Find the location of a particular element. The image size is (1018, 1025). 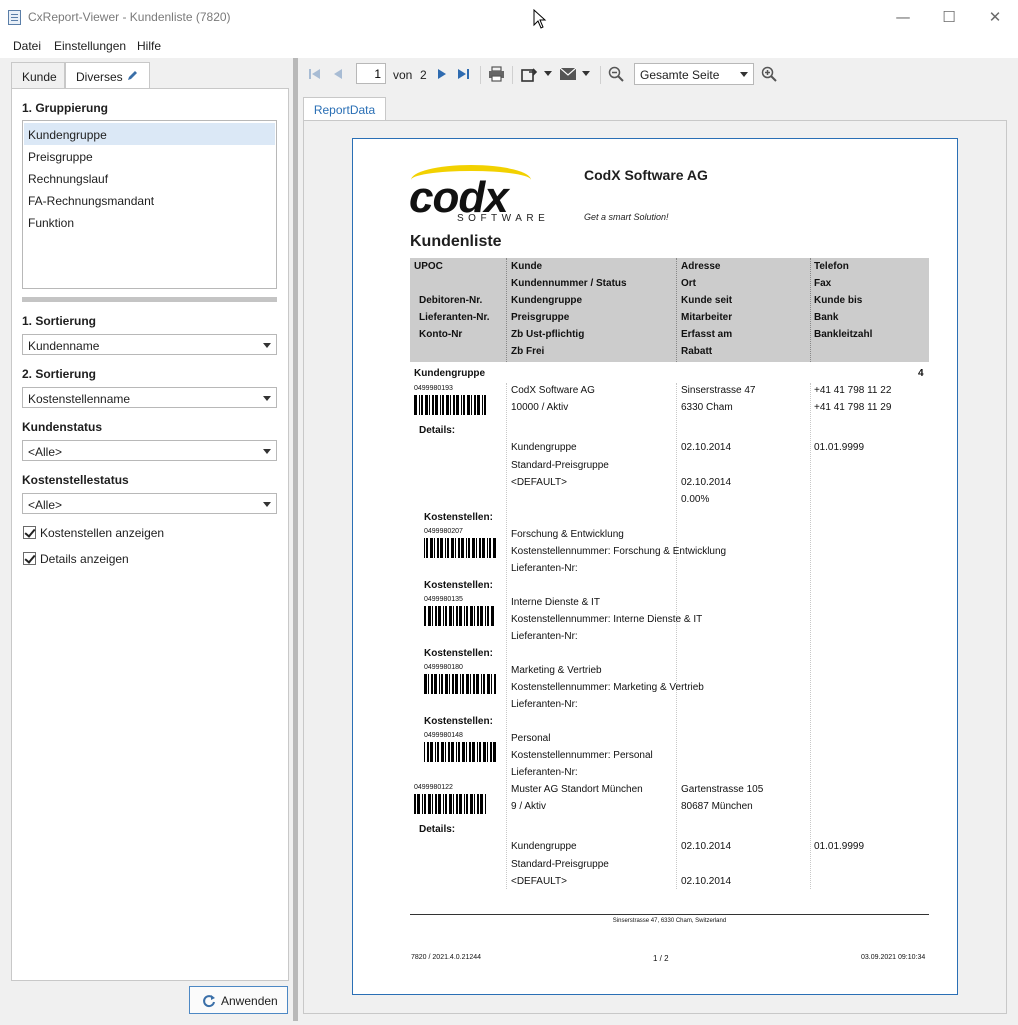

panel-splitter is located at coordinates (295, 539).